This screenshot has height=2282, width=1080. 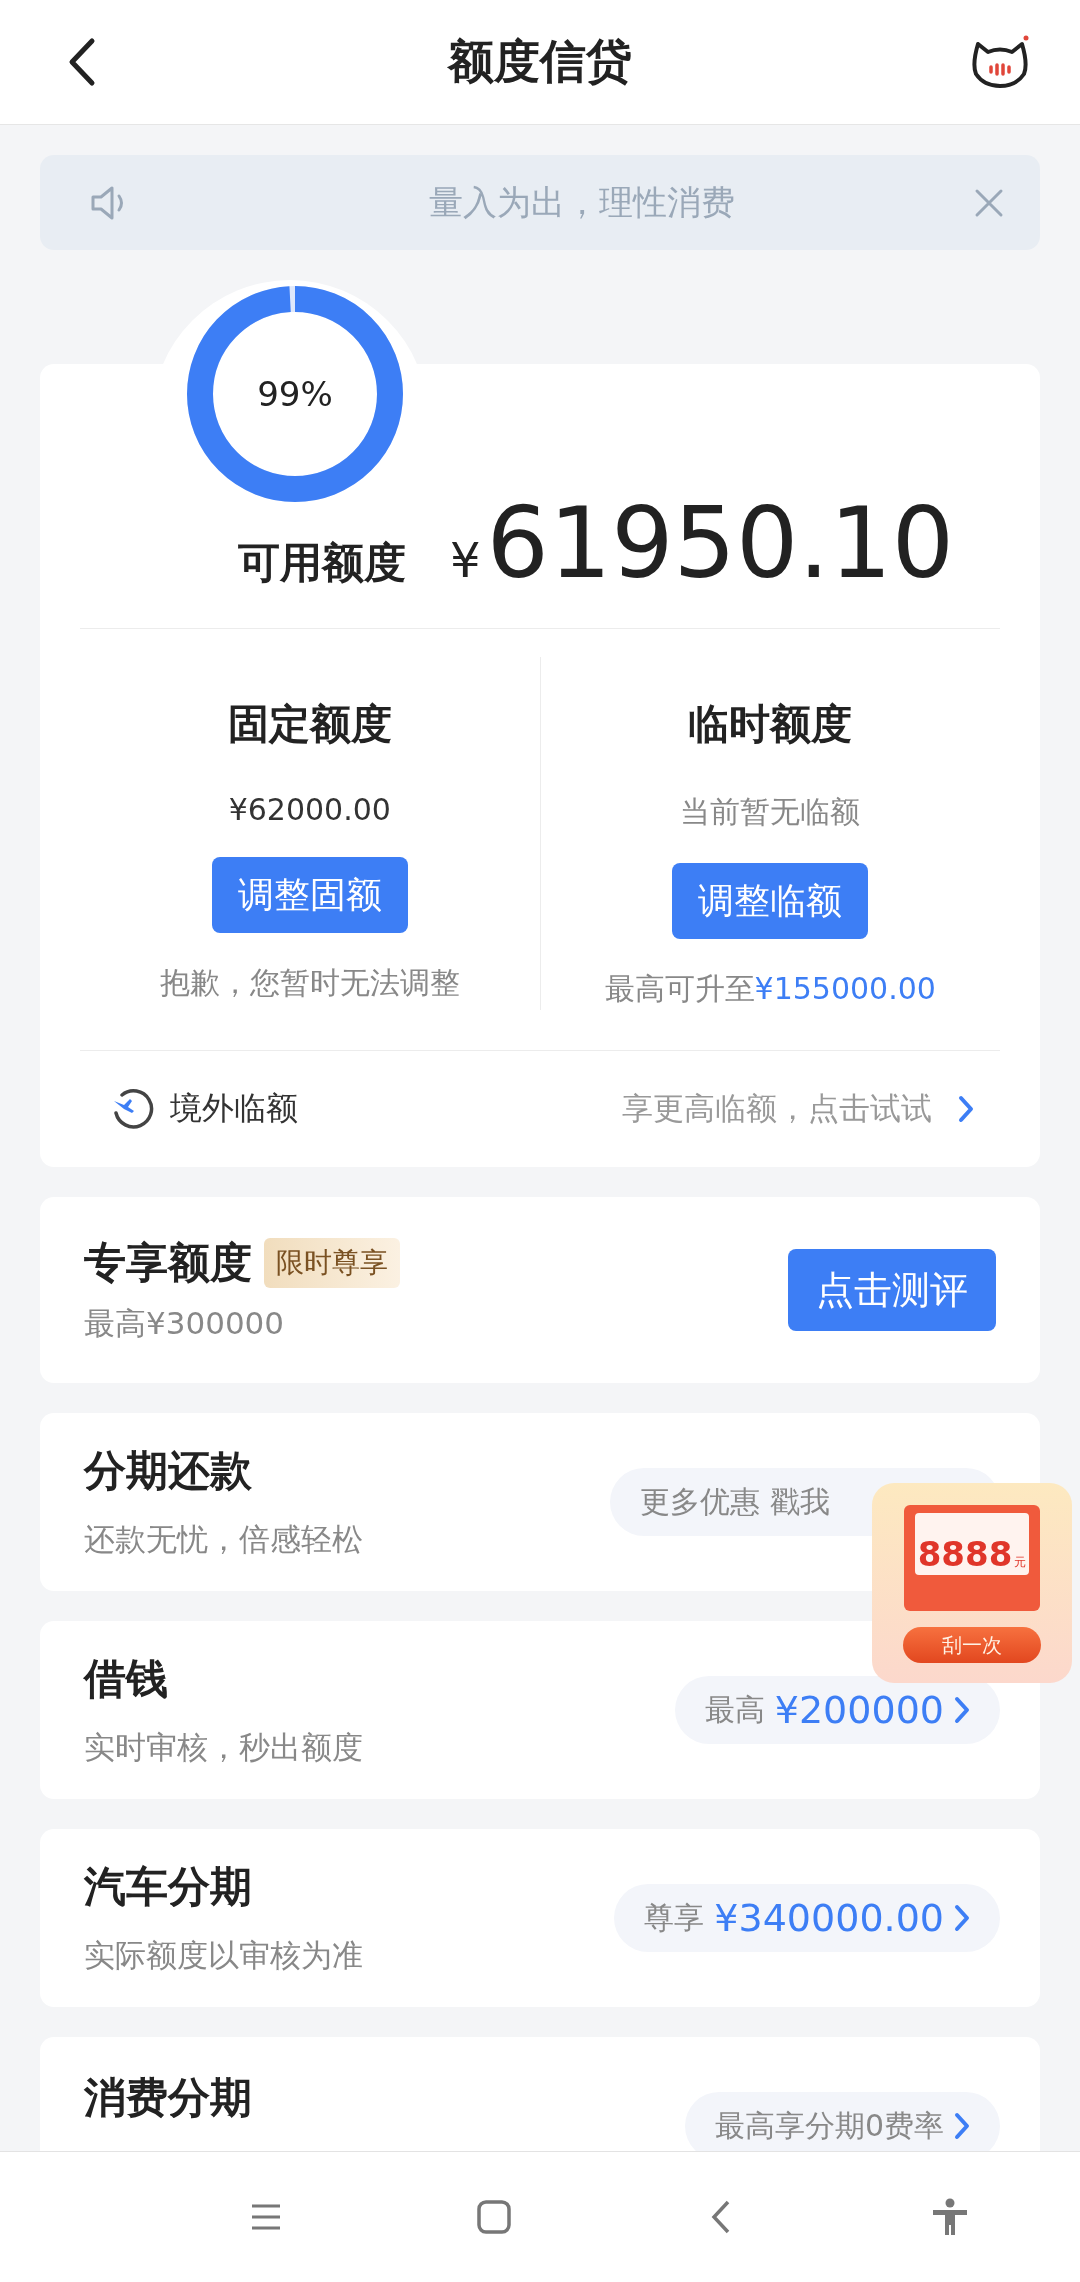 What do you see at coordinates (972, 1645) in the screenshot?
I see `scratch-button: 刮一次` at bounding box center [972, 1645].